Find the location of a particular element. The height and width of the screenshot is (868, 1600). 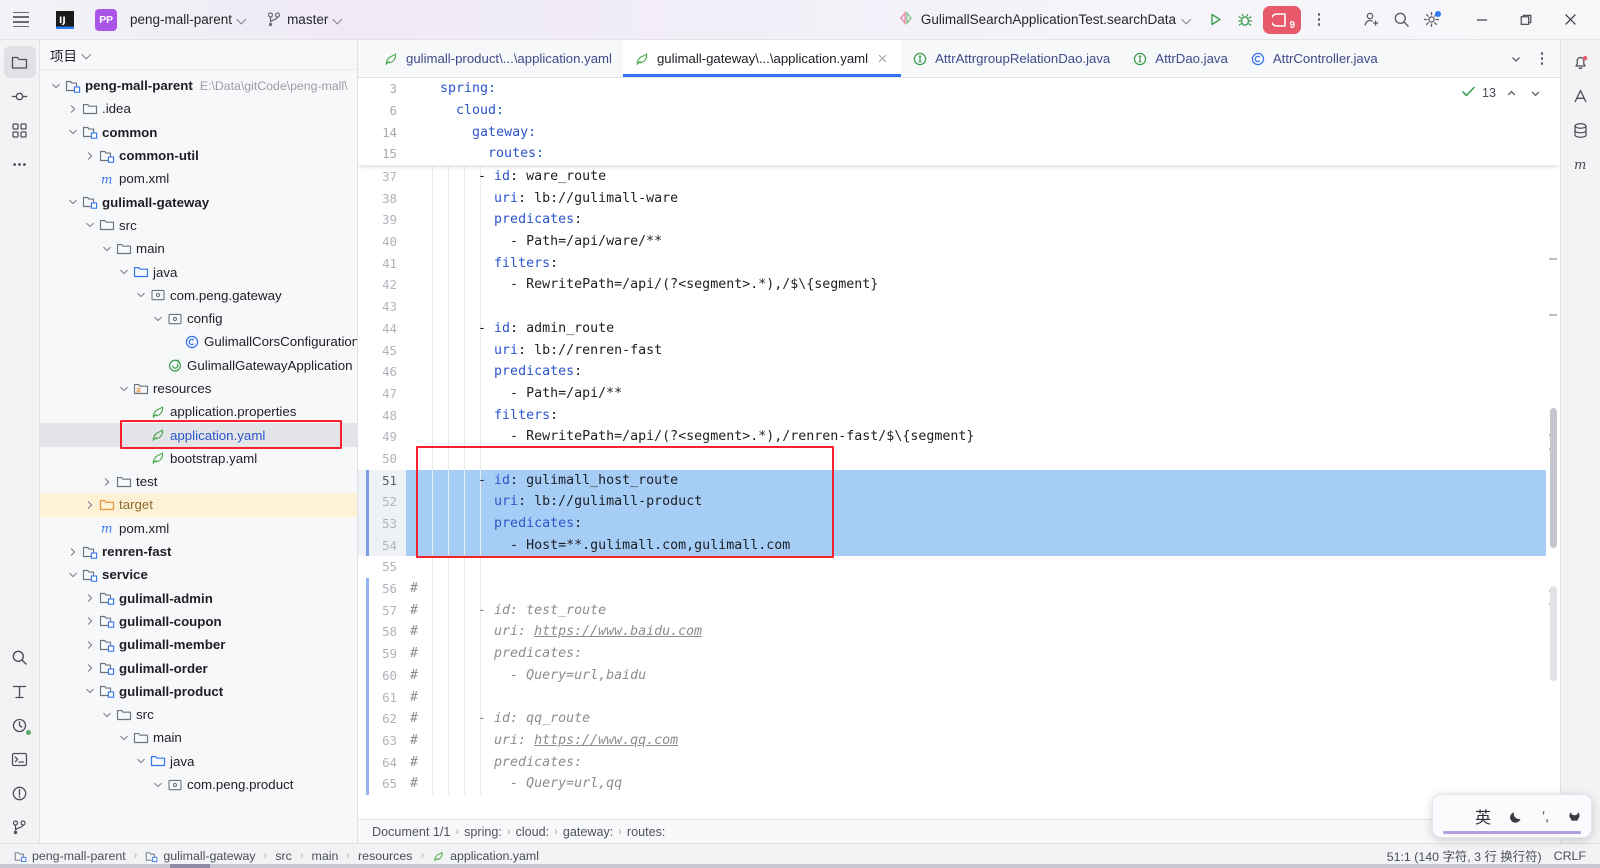

run-configuration-selector: GulimallSearchApplicationTest.searchData is located at coordinates (1045, 20).